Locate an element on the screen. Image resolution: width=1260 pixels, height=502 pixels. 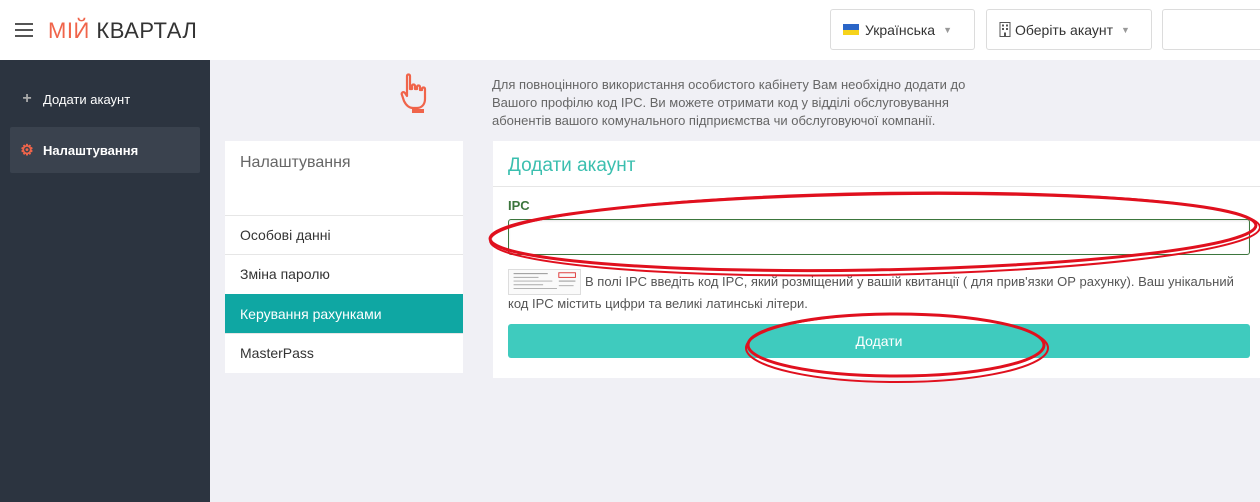
ukraine-flag-icon is located at coordinates (851, 29).